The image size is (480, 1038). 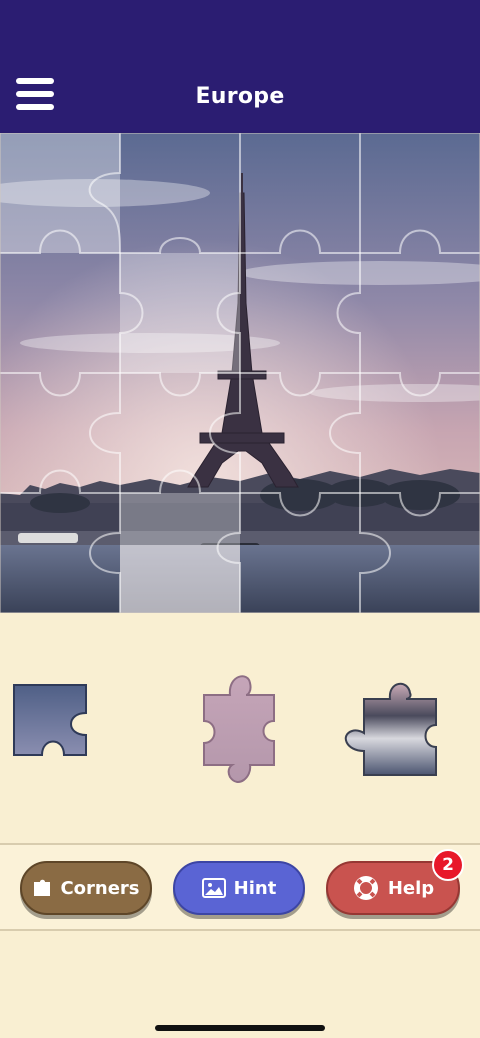 I want to click on toolbar-bottom-divider, so click(x=240, y=930).